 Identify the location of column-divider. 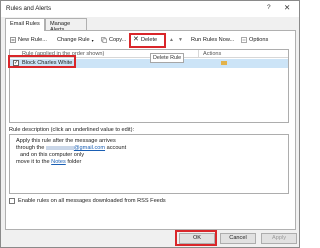
(198, 54).